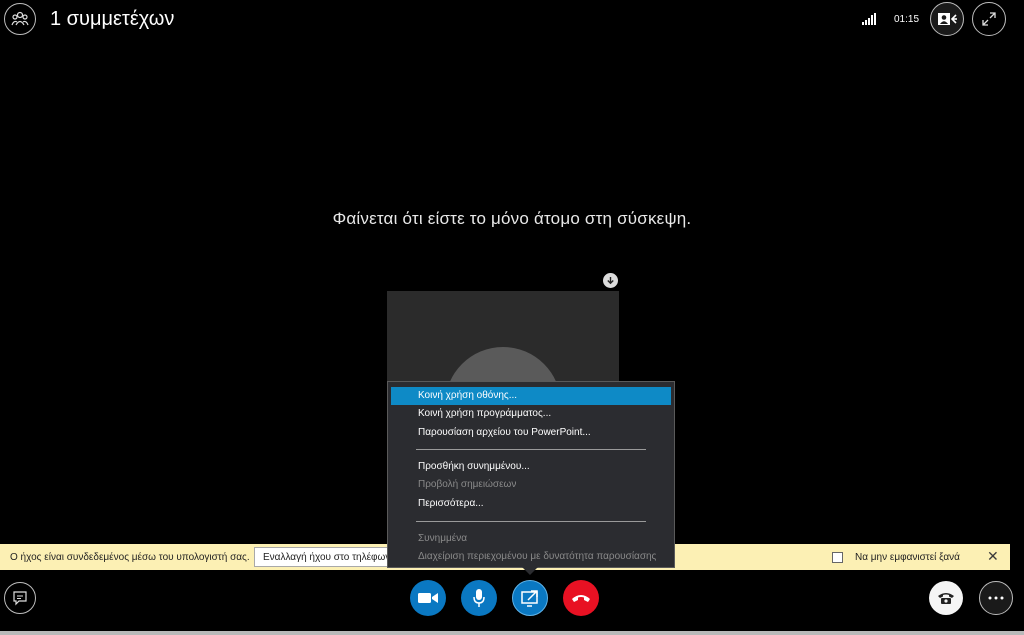  What do you see at coordinates (530, 571) in the screenshot?
I see `menu-pointer` at bounding box center [530, 571].